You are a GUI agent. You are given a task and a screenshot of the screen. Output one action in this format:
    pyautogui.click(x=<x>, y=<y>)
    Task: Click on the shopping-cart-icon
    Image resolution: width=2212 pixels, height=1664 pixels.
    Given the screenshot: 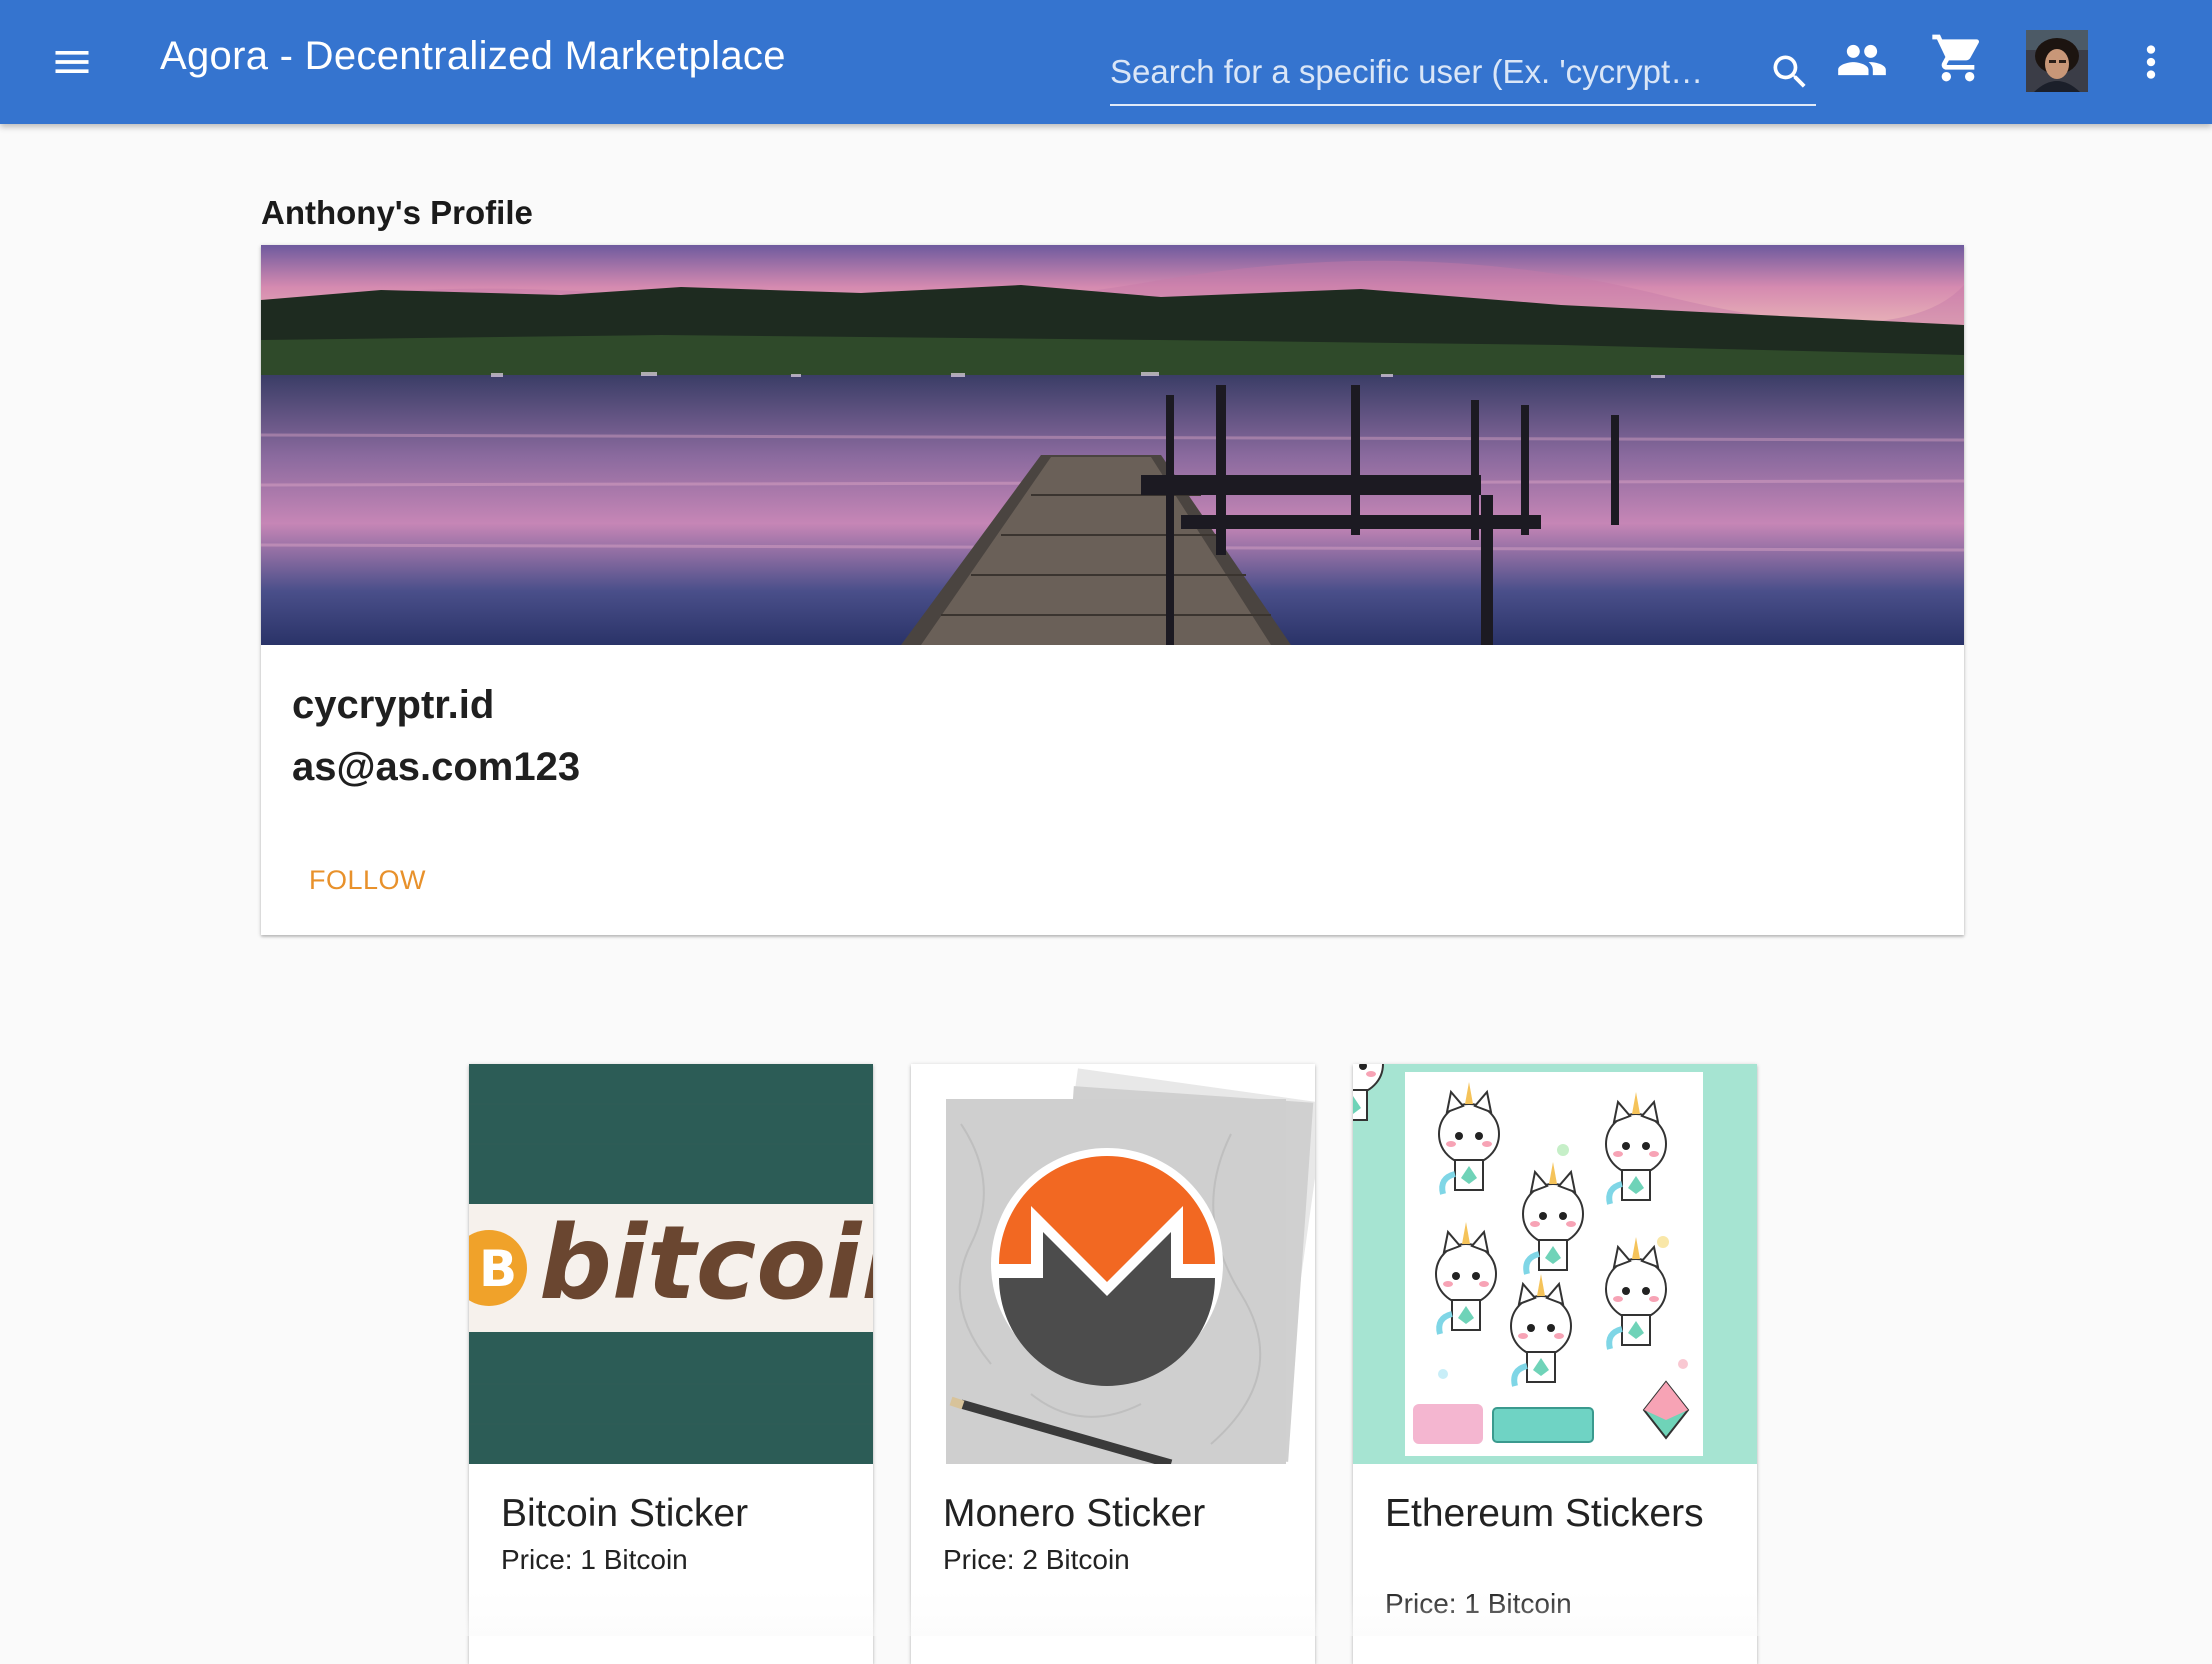 What is the action you would take?
    pyautogui.click(x=1958, y=58)
    